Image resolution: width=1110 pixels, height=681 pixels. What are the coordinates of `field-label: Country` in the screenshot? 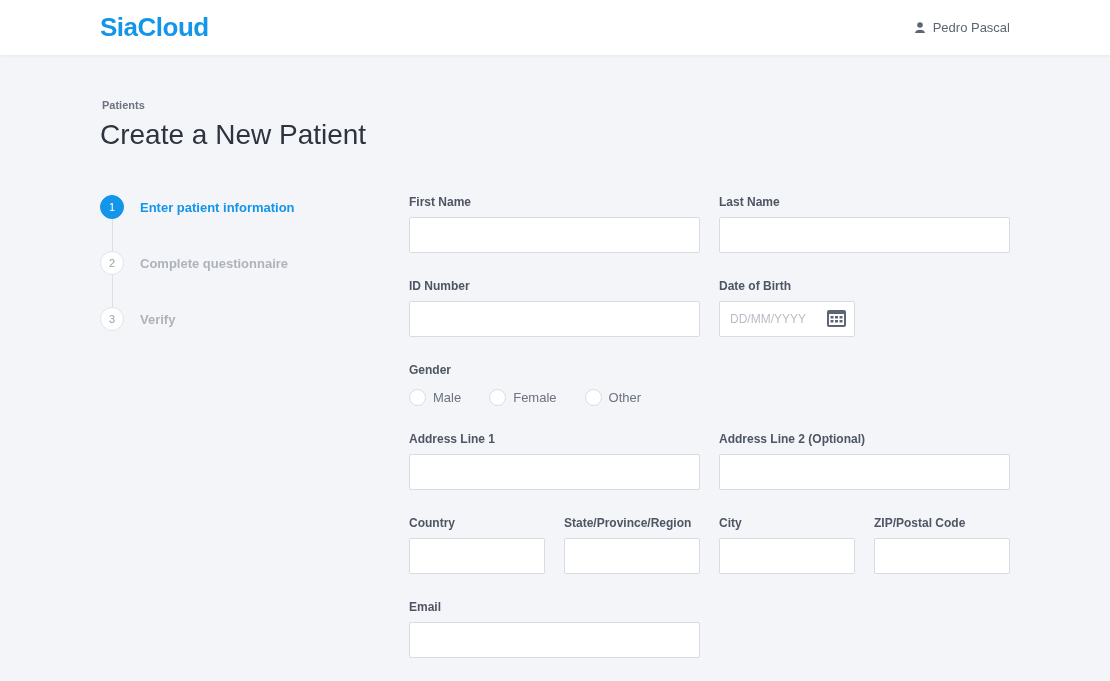 It's located at (432, 524).